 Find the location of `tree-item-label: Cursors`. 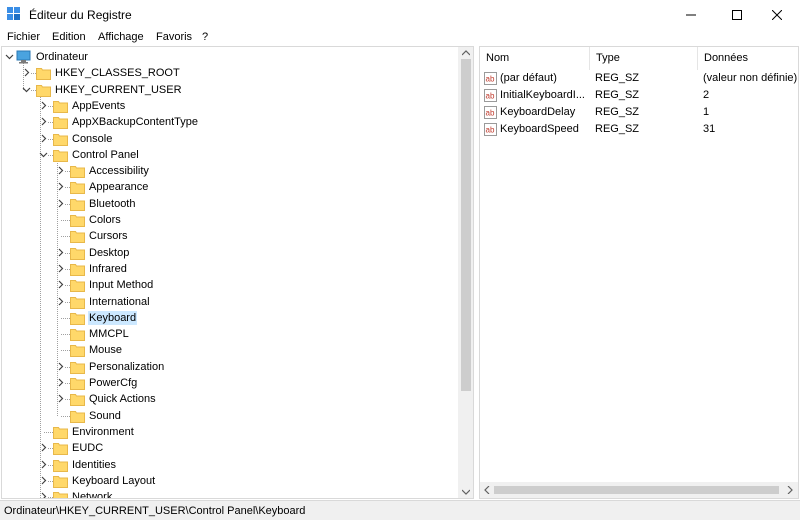

tree-item-label: Cursors is located at coordinates (108, 236).